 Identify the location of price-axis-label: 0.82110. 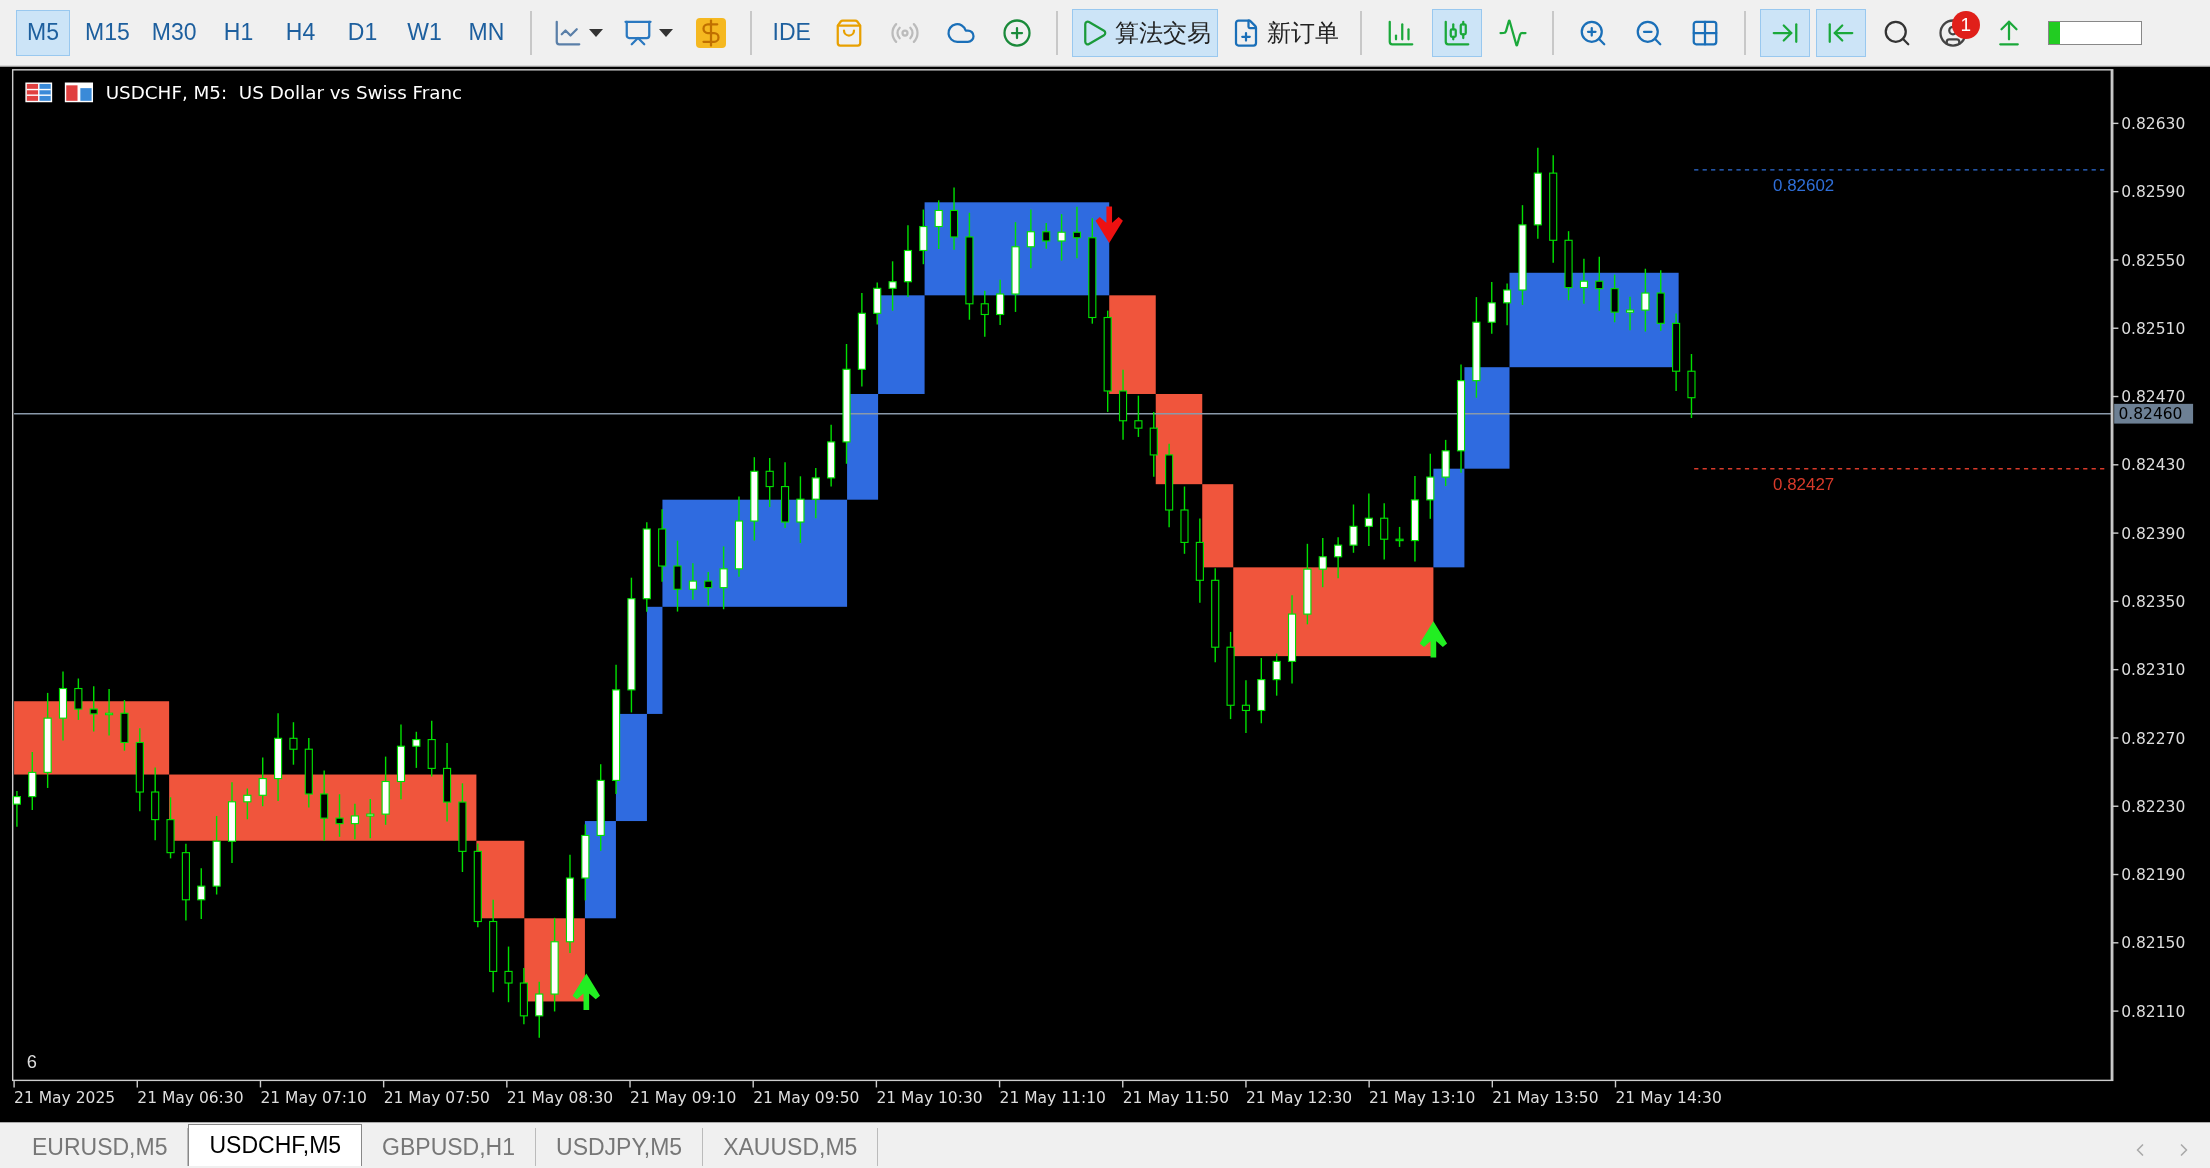
(2153, 1012).